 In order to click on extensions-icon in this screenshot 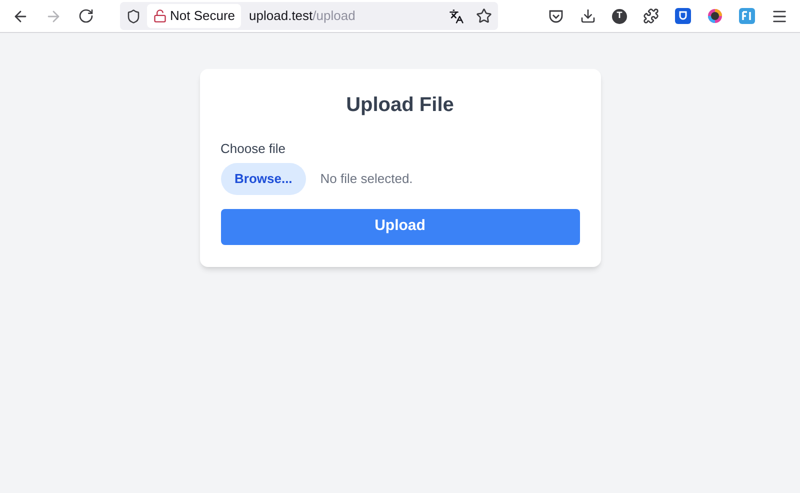, I will do `click(651, 16)`.